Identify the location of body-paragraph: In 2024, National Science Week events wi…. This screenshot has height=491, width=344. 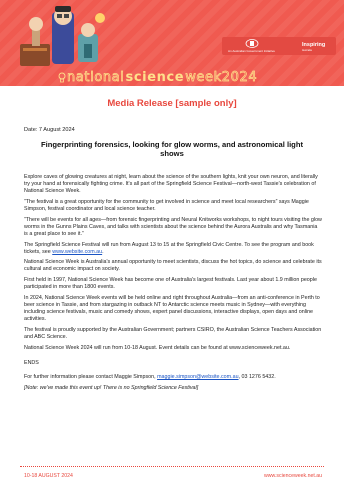
(172, 308).